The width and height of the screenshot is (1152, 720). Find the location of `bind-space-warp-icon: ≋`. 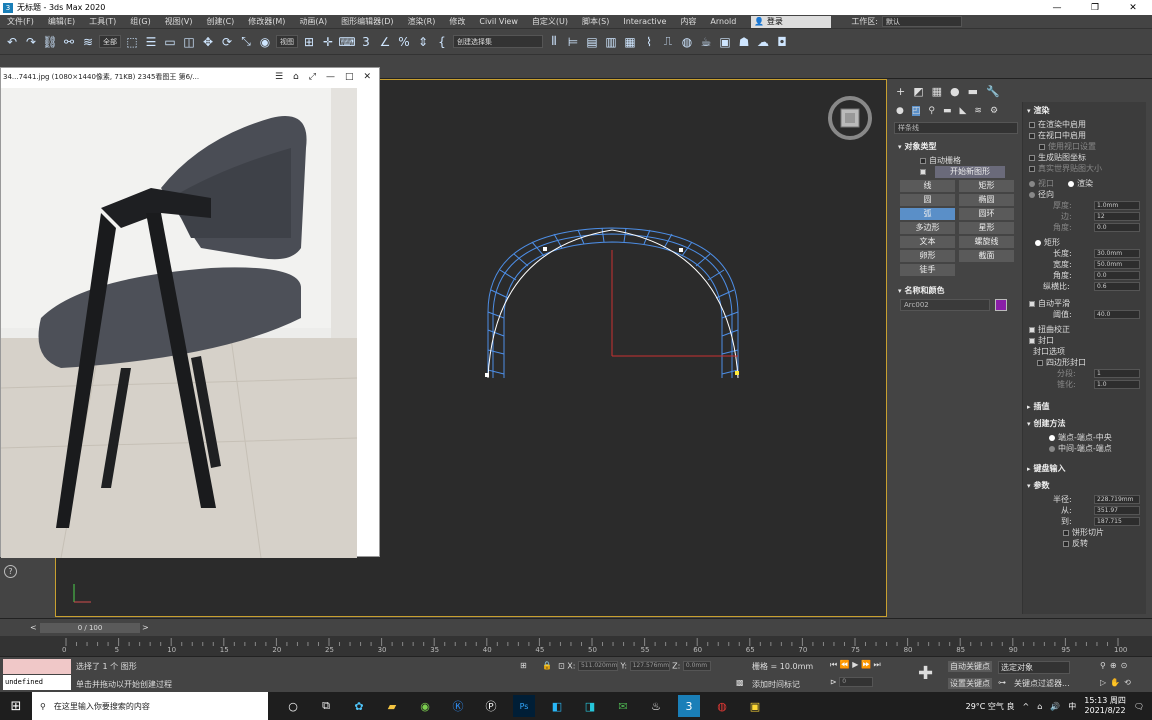

bind-space-warp-icon: ≋ is located at coordinates (88, 42).